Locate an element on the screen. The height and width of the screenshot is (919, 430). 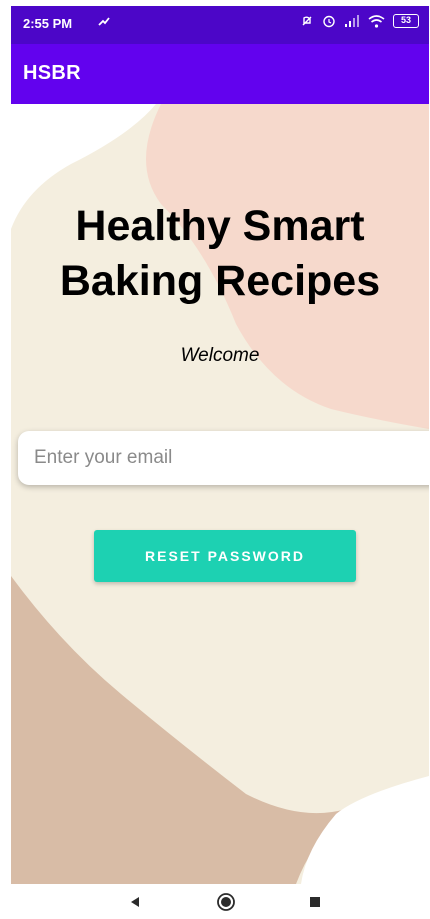
battery-icon: 53 is located at coordinates (406, 21).